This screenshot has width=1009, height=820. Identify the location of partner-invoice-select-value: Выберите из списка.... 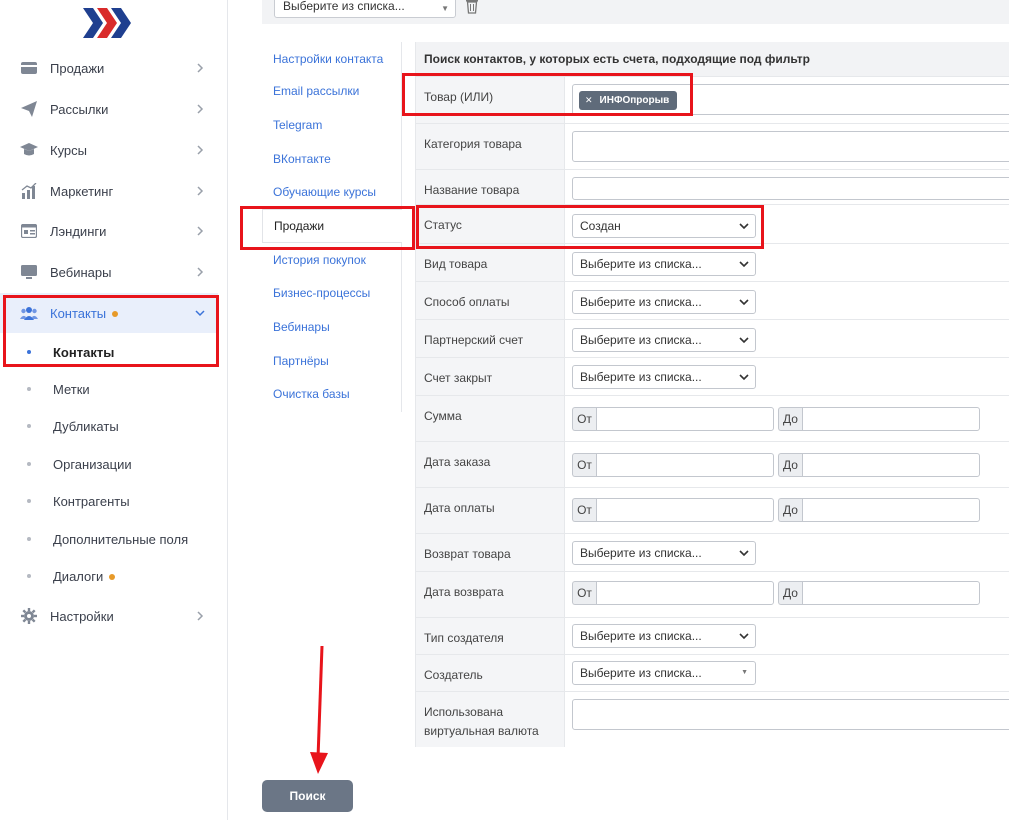
(641, 340).